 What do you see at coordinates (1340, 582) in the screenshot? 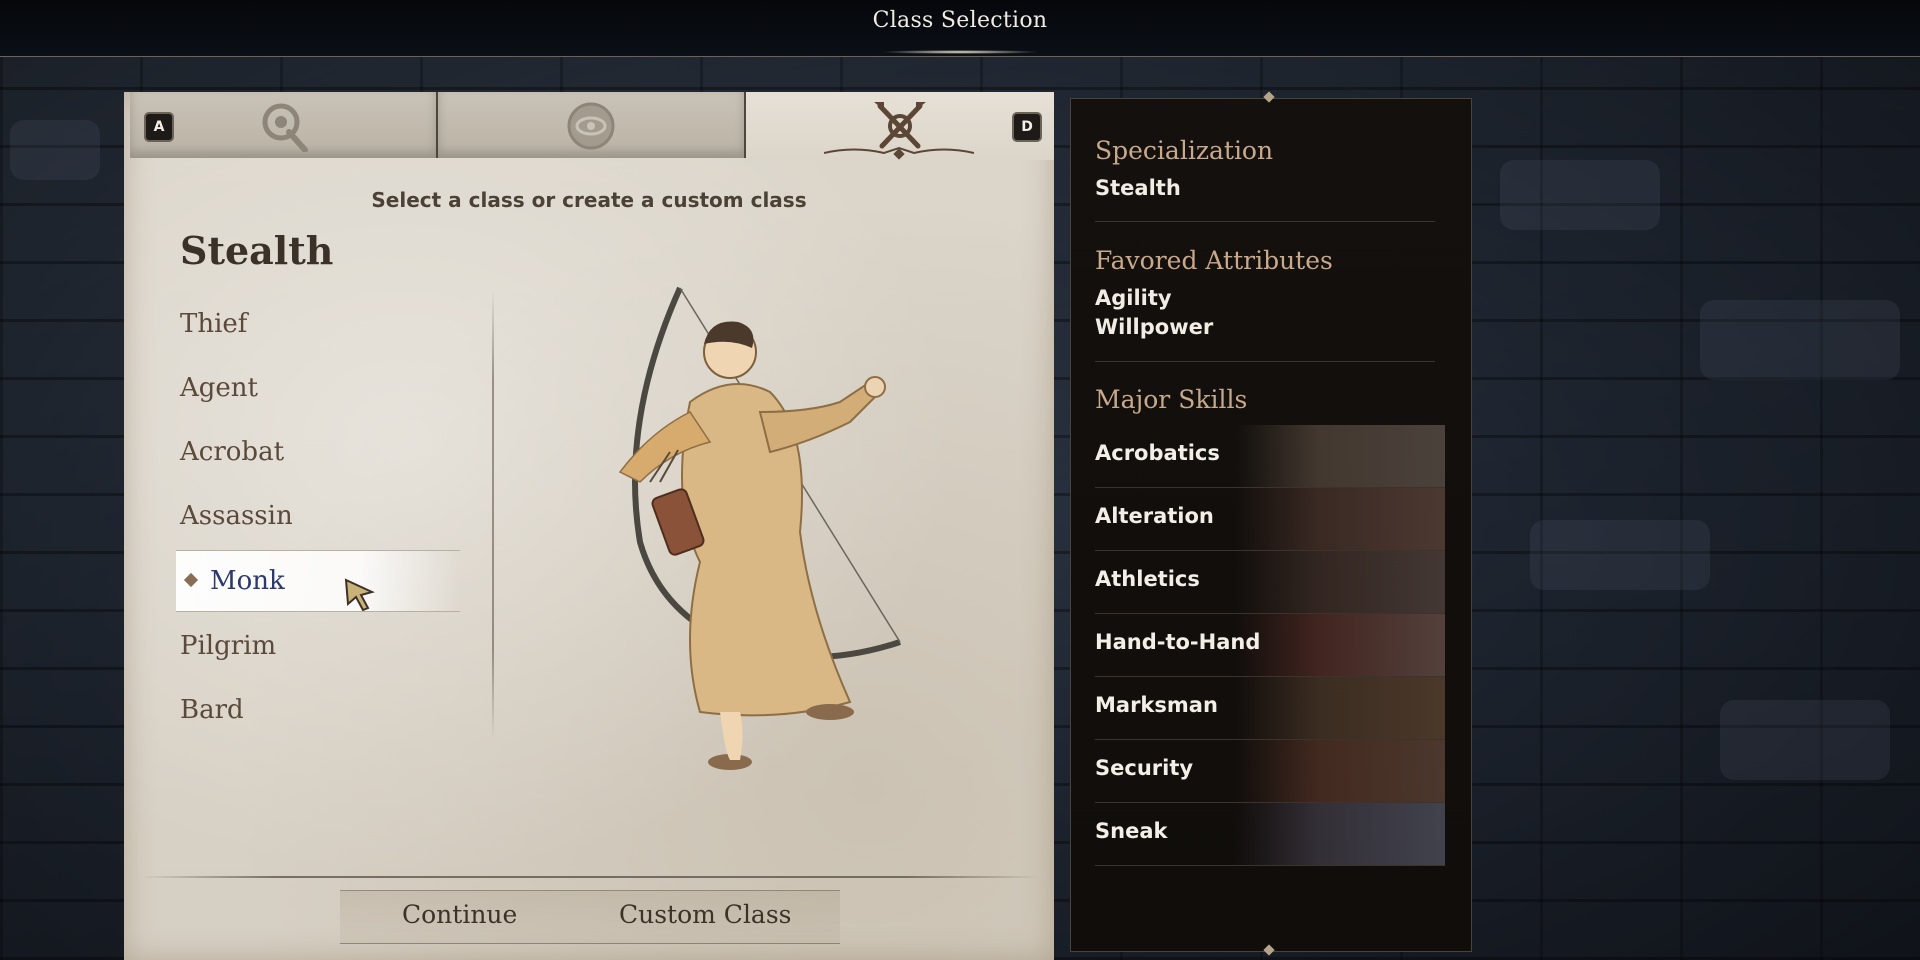
I see `athletics-icon` at bounding box center [1340, 582].